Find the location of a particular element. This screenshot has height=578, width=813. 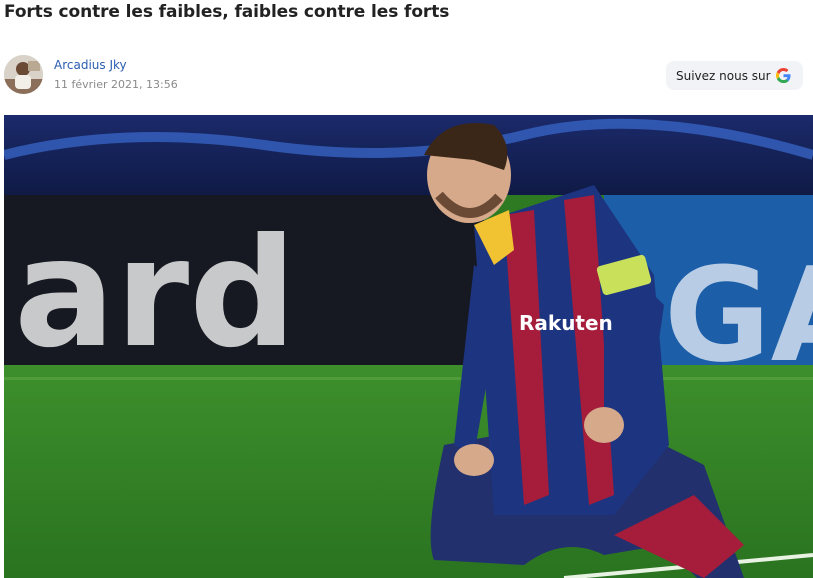

follow-google-button: Suivez nous sur is located at coordinates (734, 75).